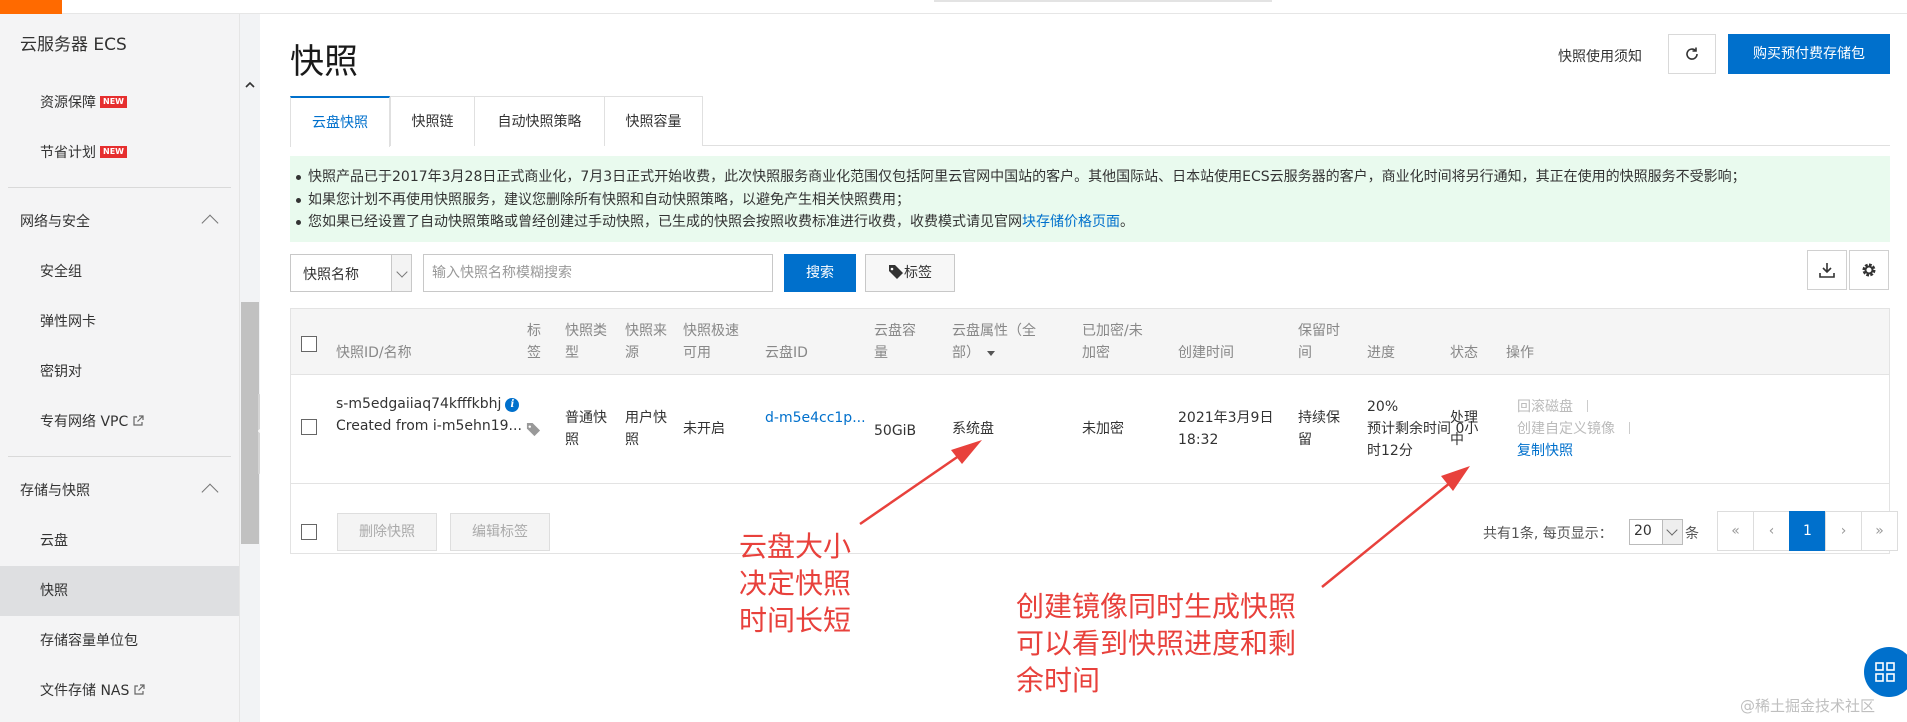  I want to click on external-link-icon, so click(138, 420).